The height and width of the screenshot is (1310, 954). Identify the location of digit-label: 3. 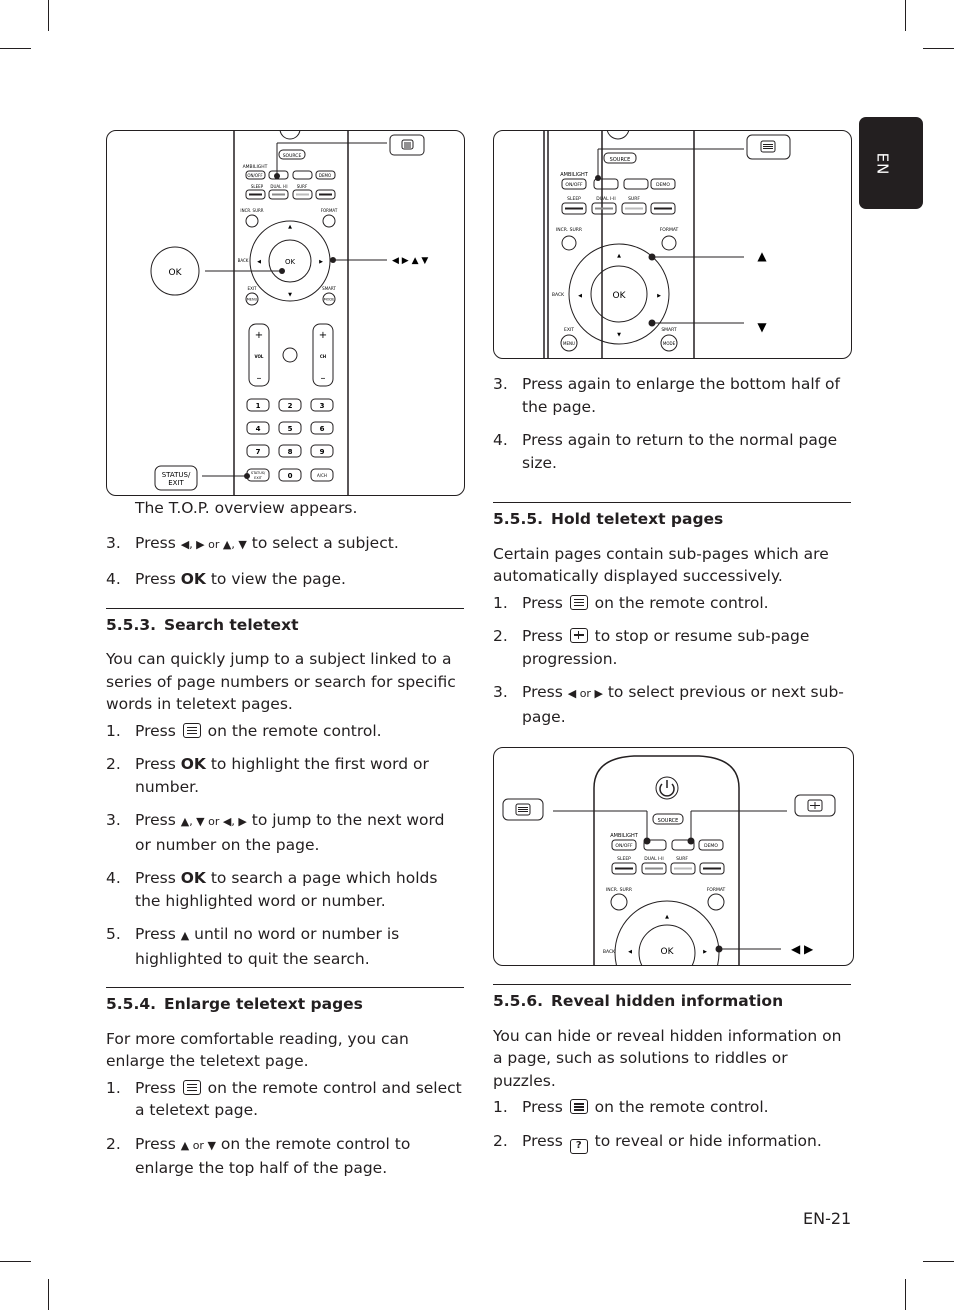
(322, 406).